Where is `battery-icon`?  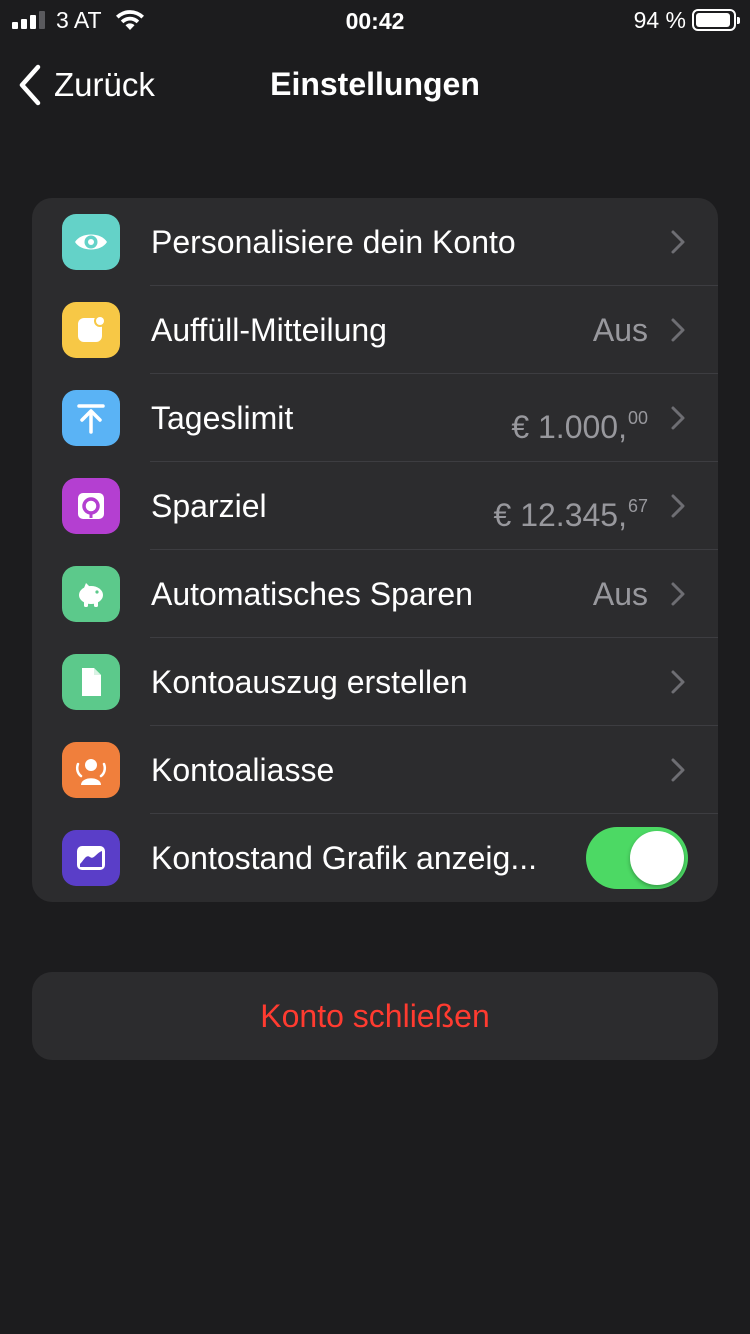
battery-icon is located at coordinates (716, 20).